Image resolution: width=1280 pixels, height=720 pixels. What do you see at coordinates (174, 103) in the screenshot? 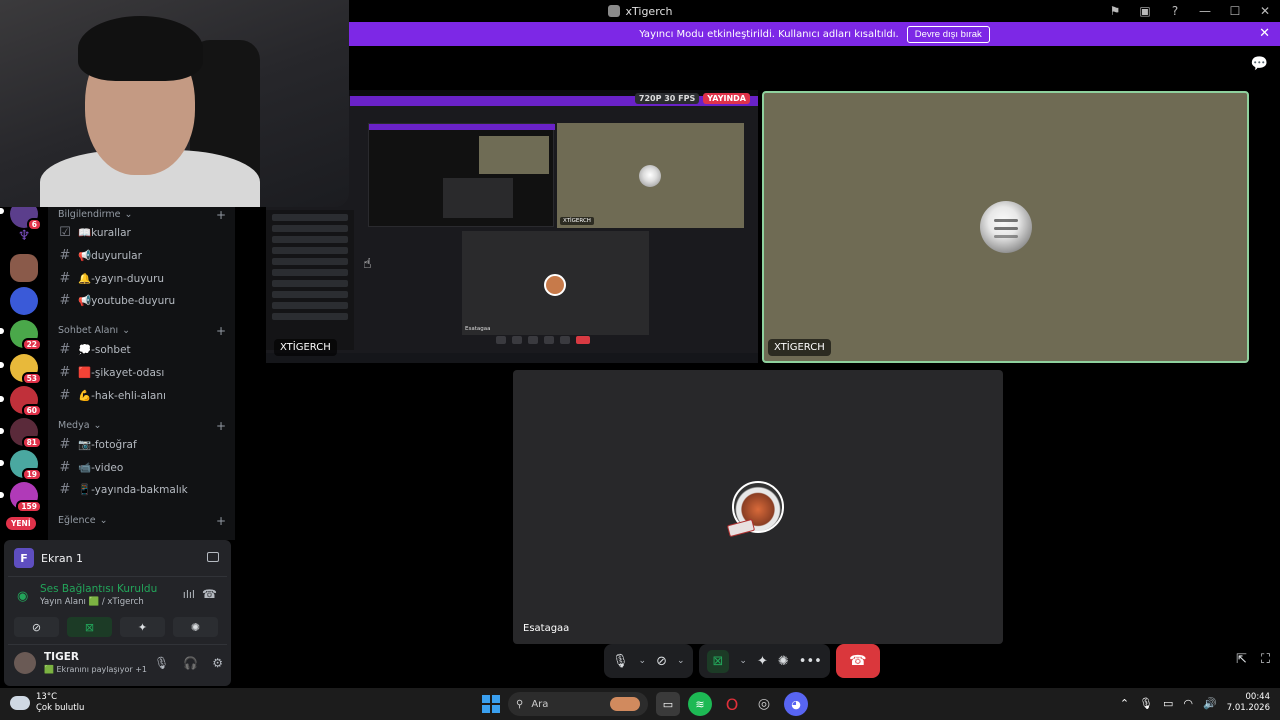
I see `webcam-overlay` at bounding box center [174, 103].